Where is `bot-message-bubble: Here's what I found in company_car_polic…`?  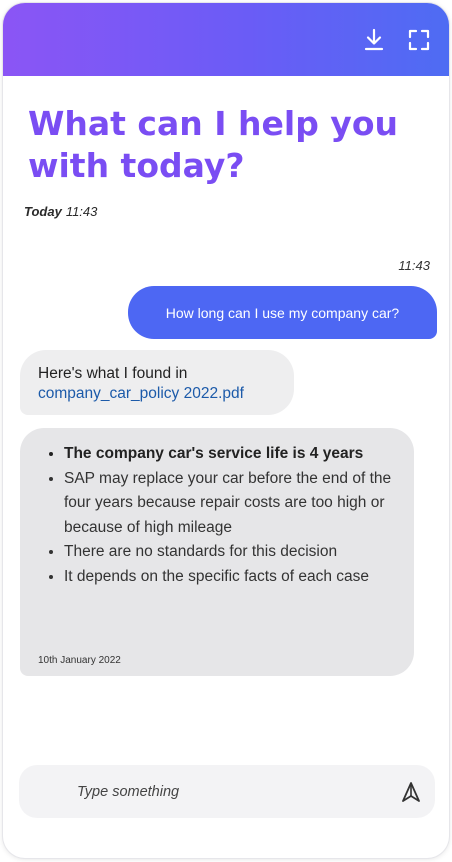 bot-message-bubble: Here's what I found in company_car_polic… is located at coordinates (157, 382).